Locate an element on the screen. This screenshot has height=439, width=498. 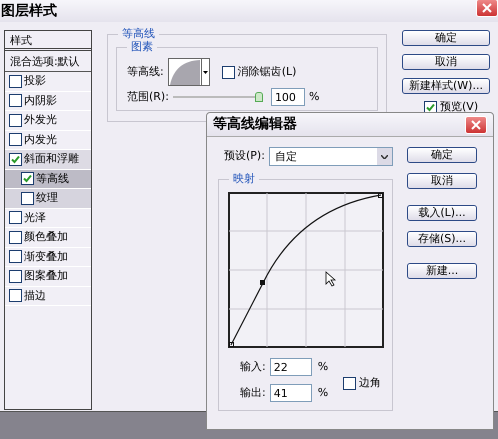
input-field: 22 is located at coordinates (291, 367).